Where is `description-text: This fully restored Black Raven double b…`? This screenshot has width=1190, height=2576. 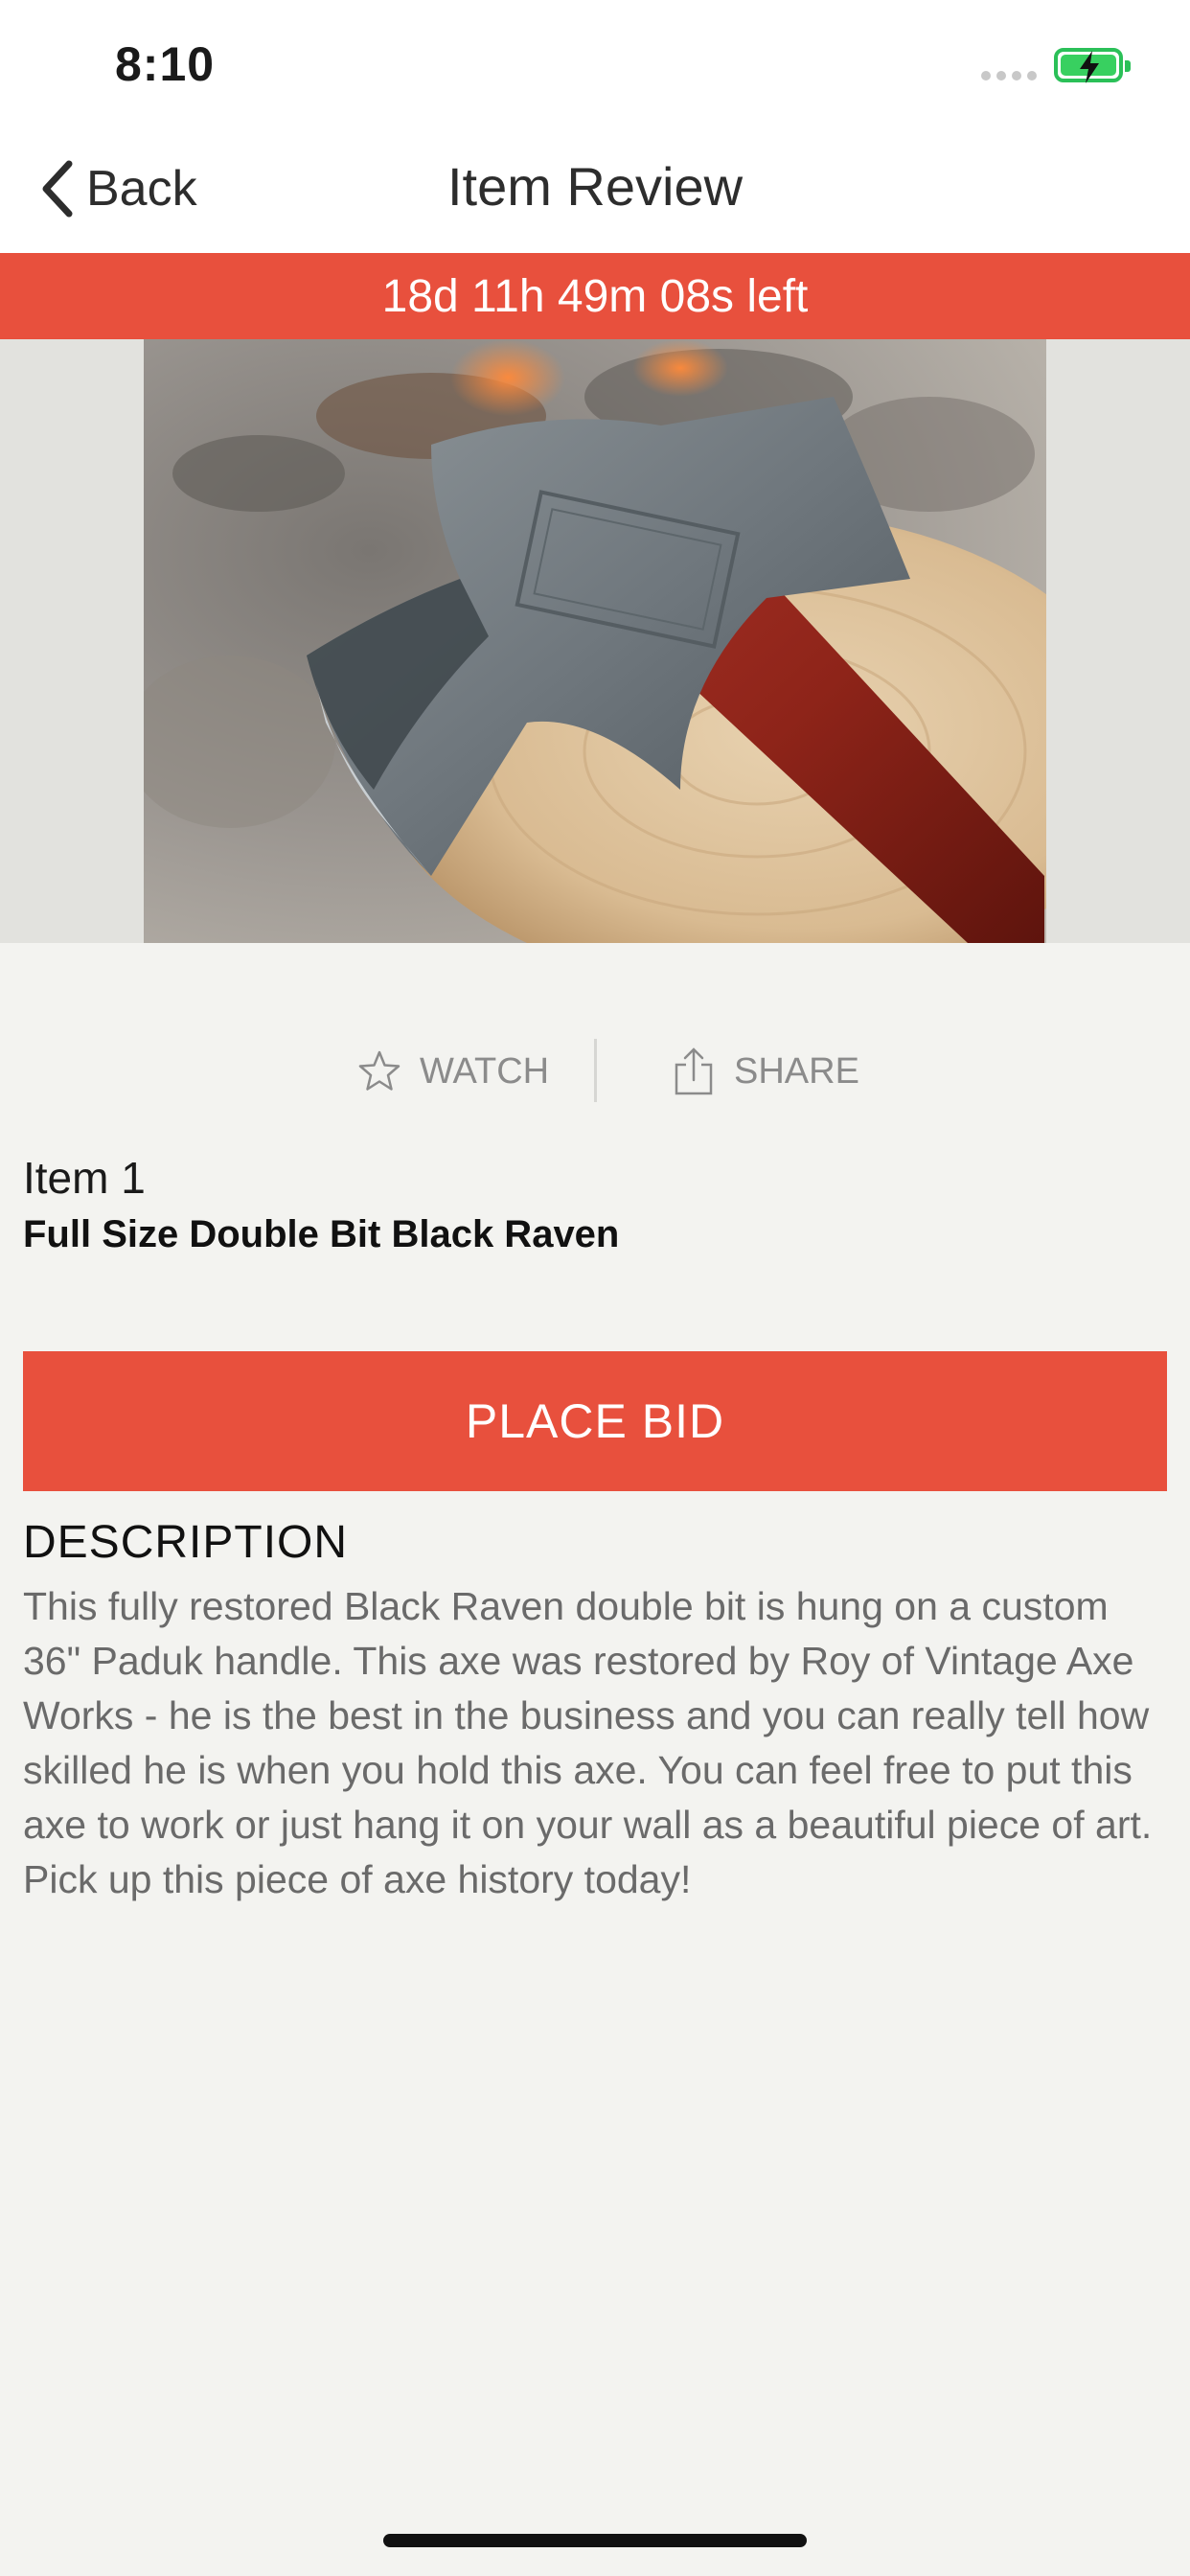
description-text: This fully restored Black Raven double b… is located at coordinates (588, 1742).